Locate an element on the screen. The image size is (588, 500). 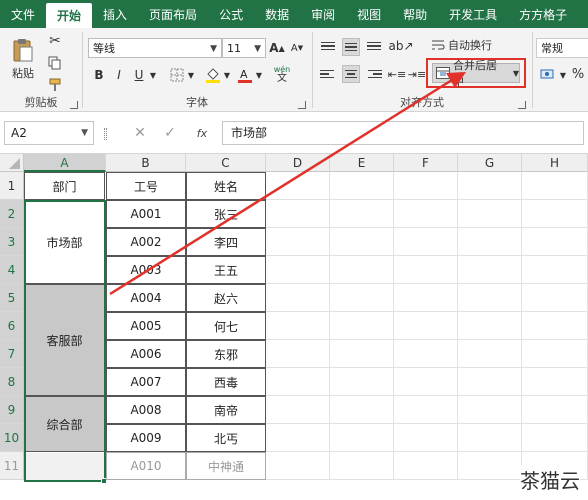
cell-id: A002 is located at coordinates (146, 242).